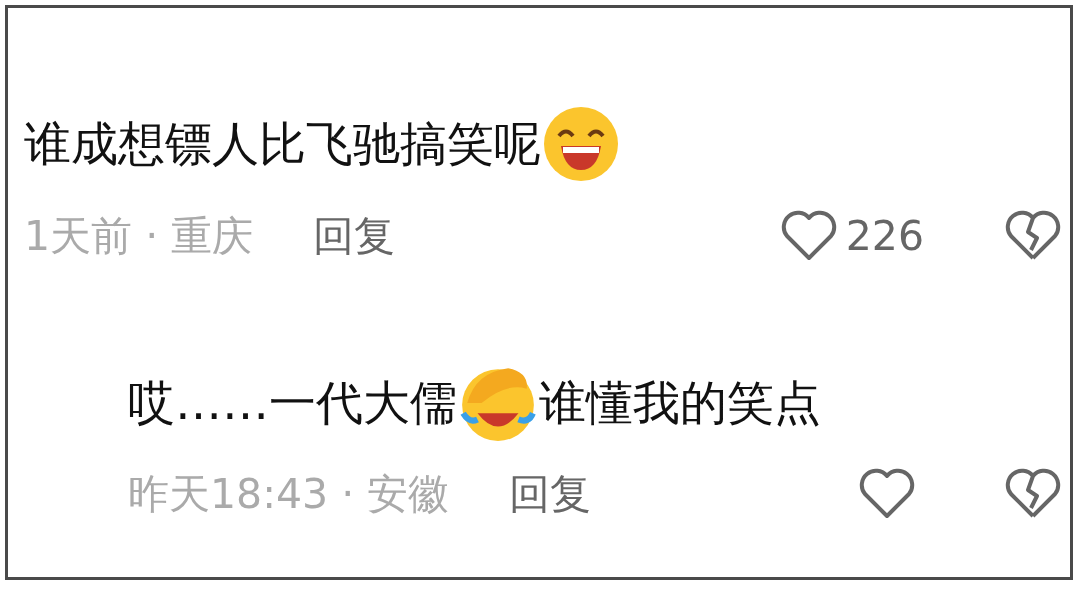  I want to click on like-count: 226, so click(884, 236).